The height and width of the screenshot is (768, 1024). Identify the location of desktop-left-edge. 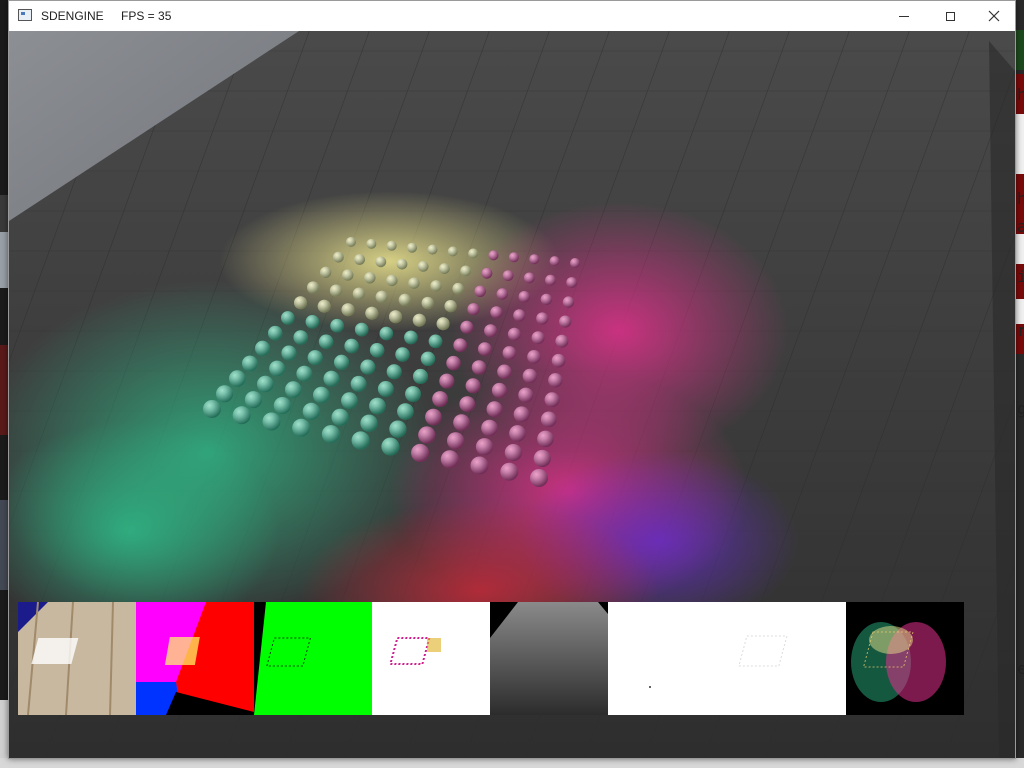
(4, 384).